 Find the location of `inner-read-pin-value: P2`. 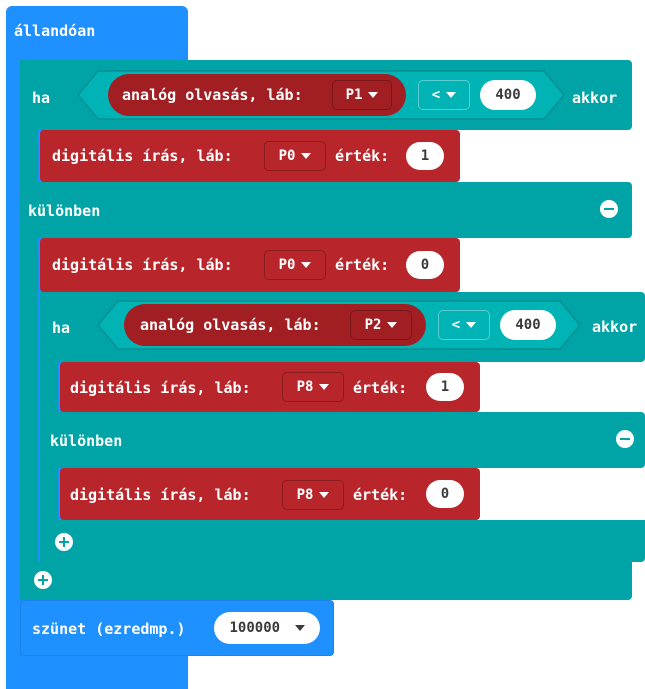

inner-read-pin-value: P2 is located at coordinates (373, 325).